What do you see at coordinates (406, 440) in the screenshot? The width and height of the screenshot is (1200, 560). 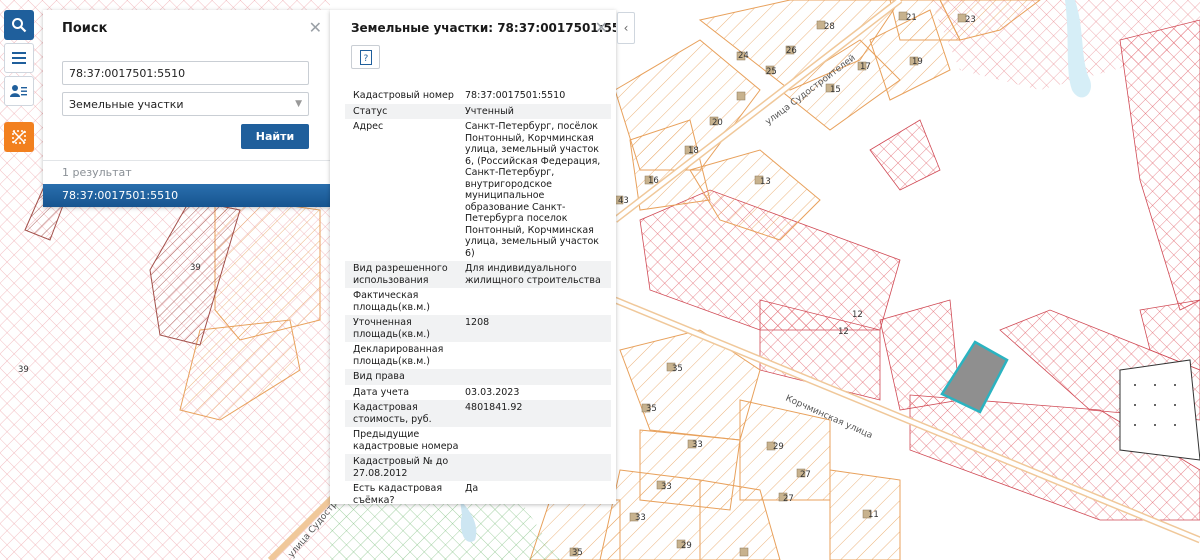 I see `attribute-key: Предыдущие кадастровые номера` at bounding box center [406, 440].